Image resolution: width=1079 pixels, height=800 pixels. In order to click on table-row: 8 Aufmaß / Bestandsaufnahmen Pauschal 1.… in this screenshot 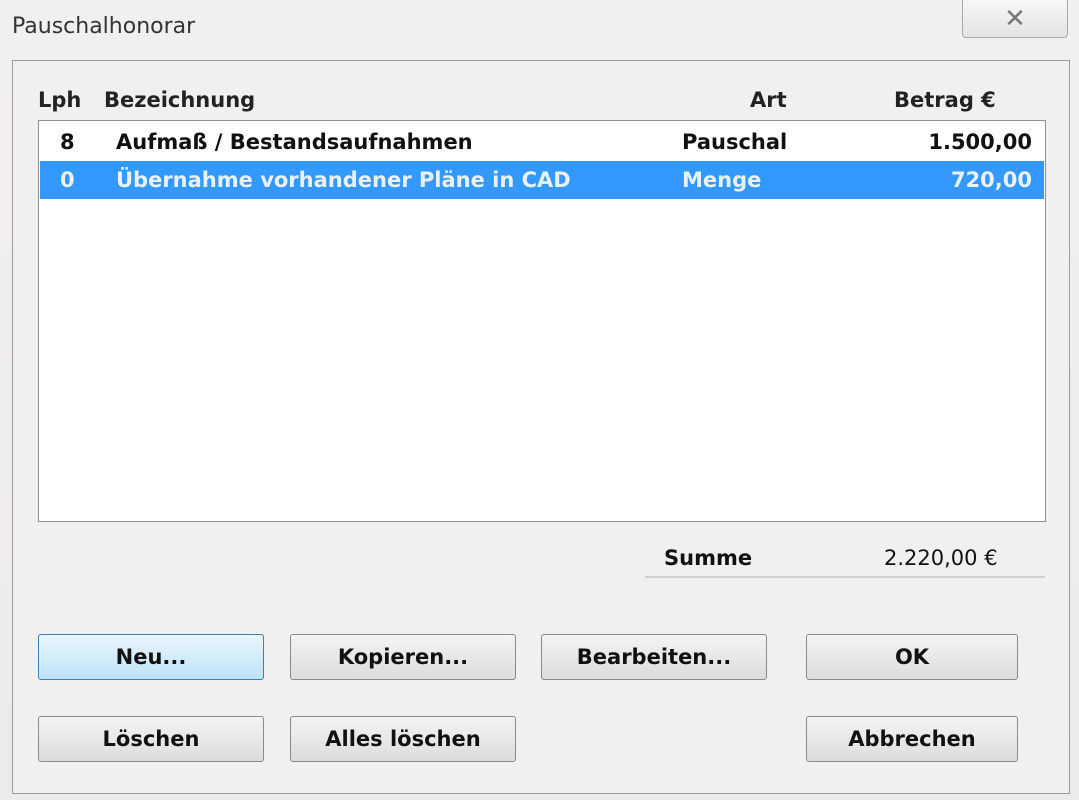, I will do `click(542, 142)`.